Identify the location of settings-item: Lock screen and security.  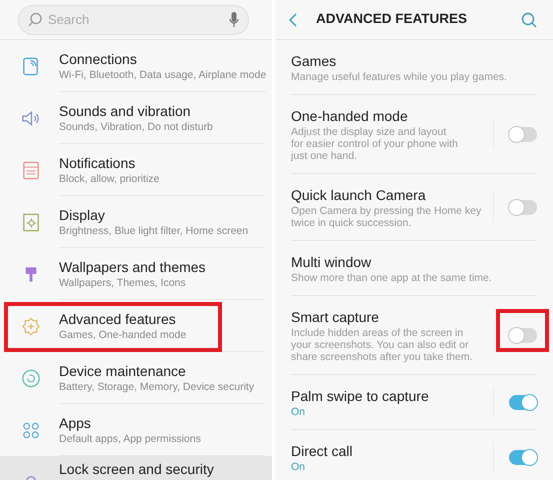
(136, 468).